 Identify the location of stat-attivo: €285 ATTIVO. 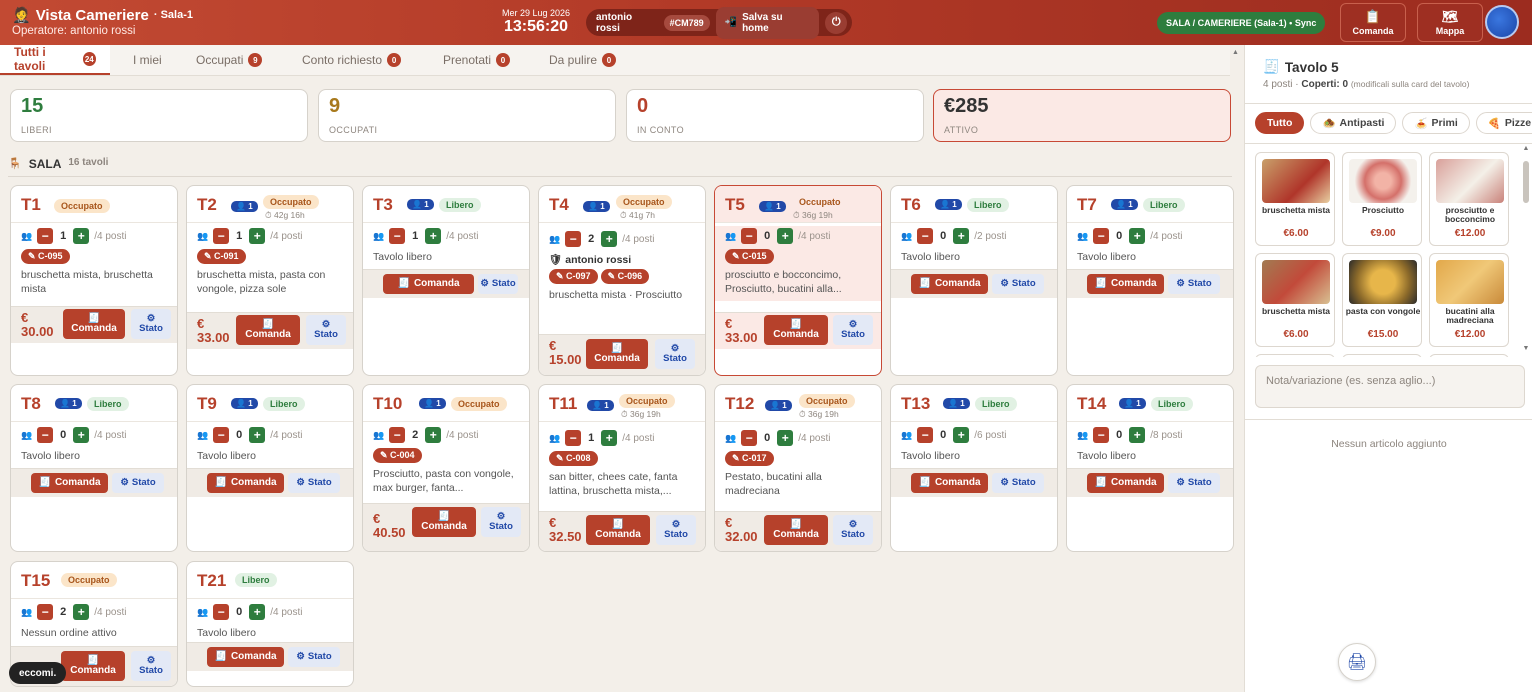
(1082, 115).